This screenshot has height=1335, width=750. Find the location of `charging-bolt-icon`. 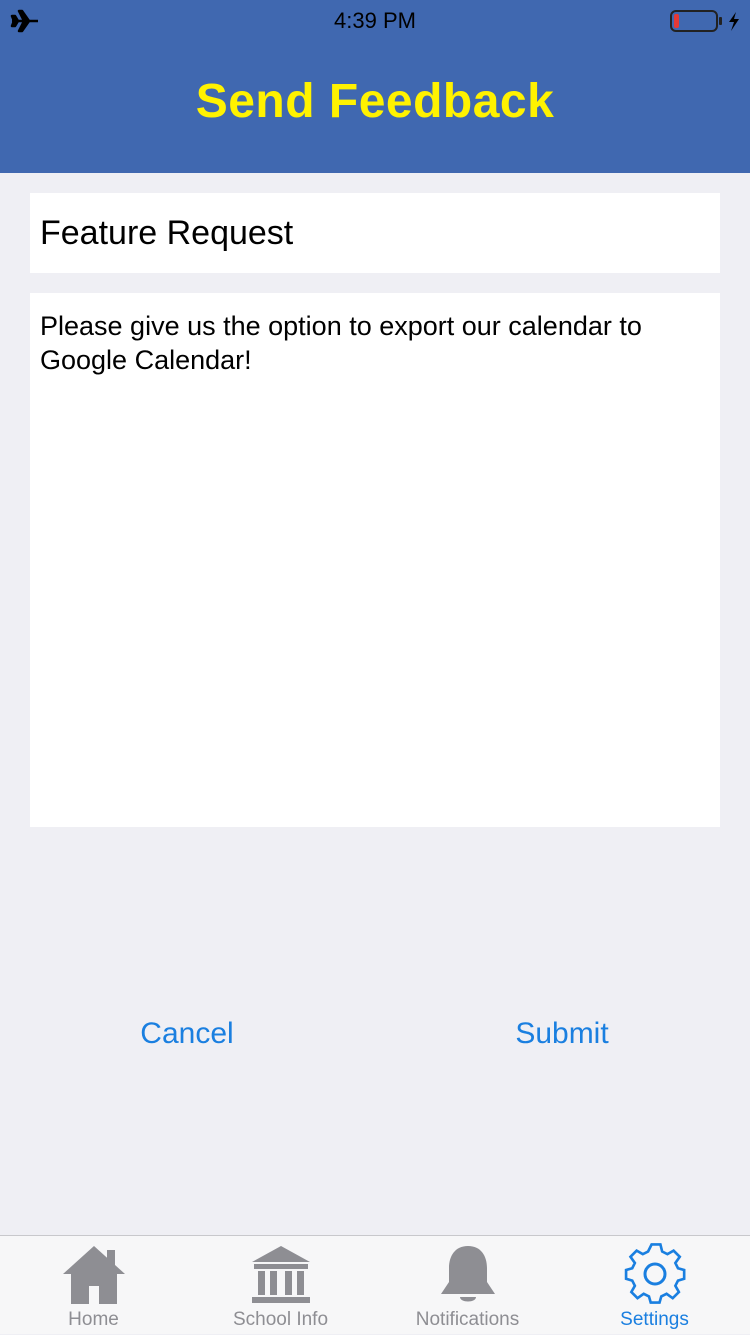

charging-bolt-icon is located at coordinates (734, 21).